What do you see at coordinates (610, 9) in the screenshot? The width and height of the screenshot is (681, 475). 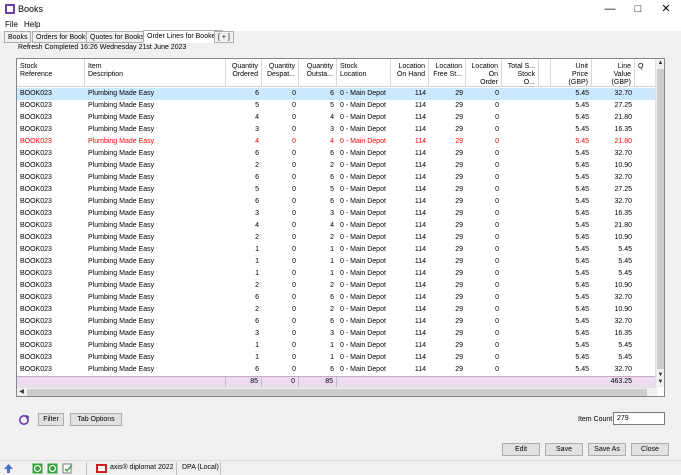 I see `minimize-button: —` at bounding box center [610, 9].